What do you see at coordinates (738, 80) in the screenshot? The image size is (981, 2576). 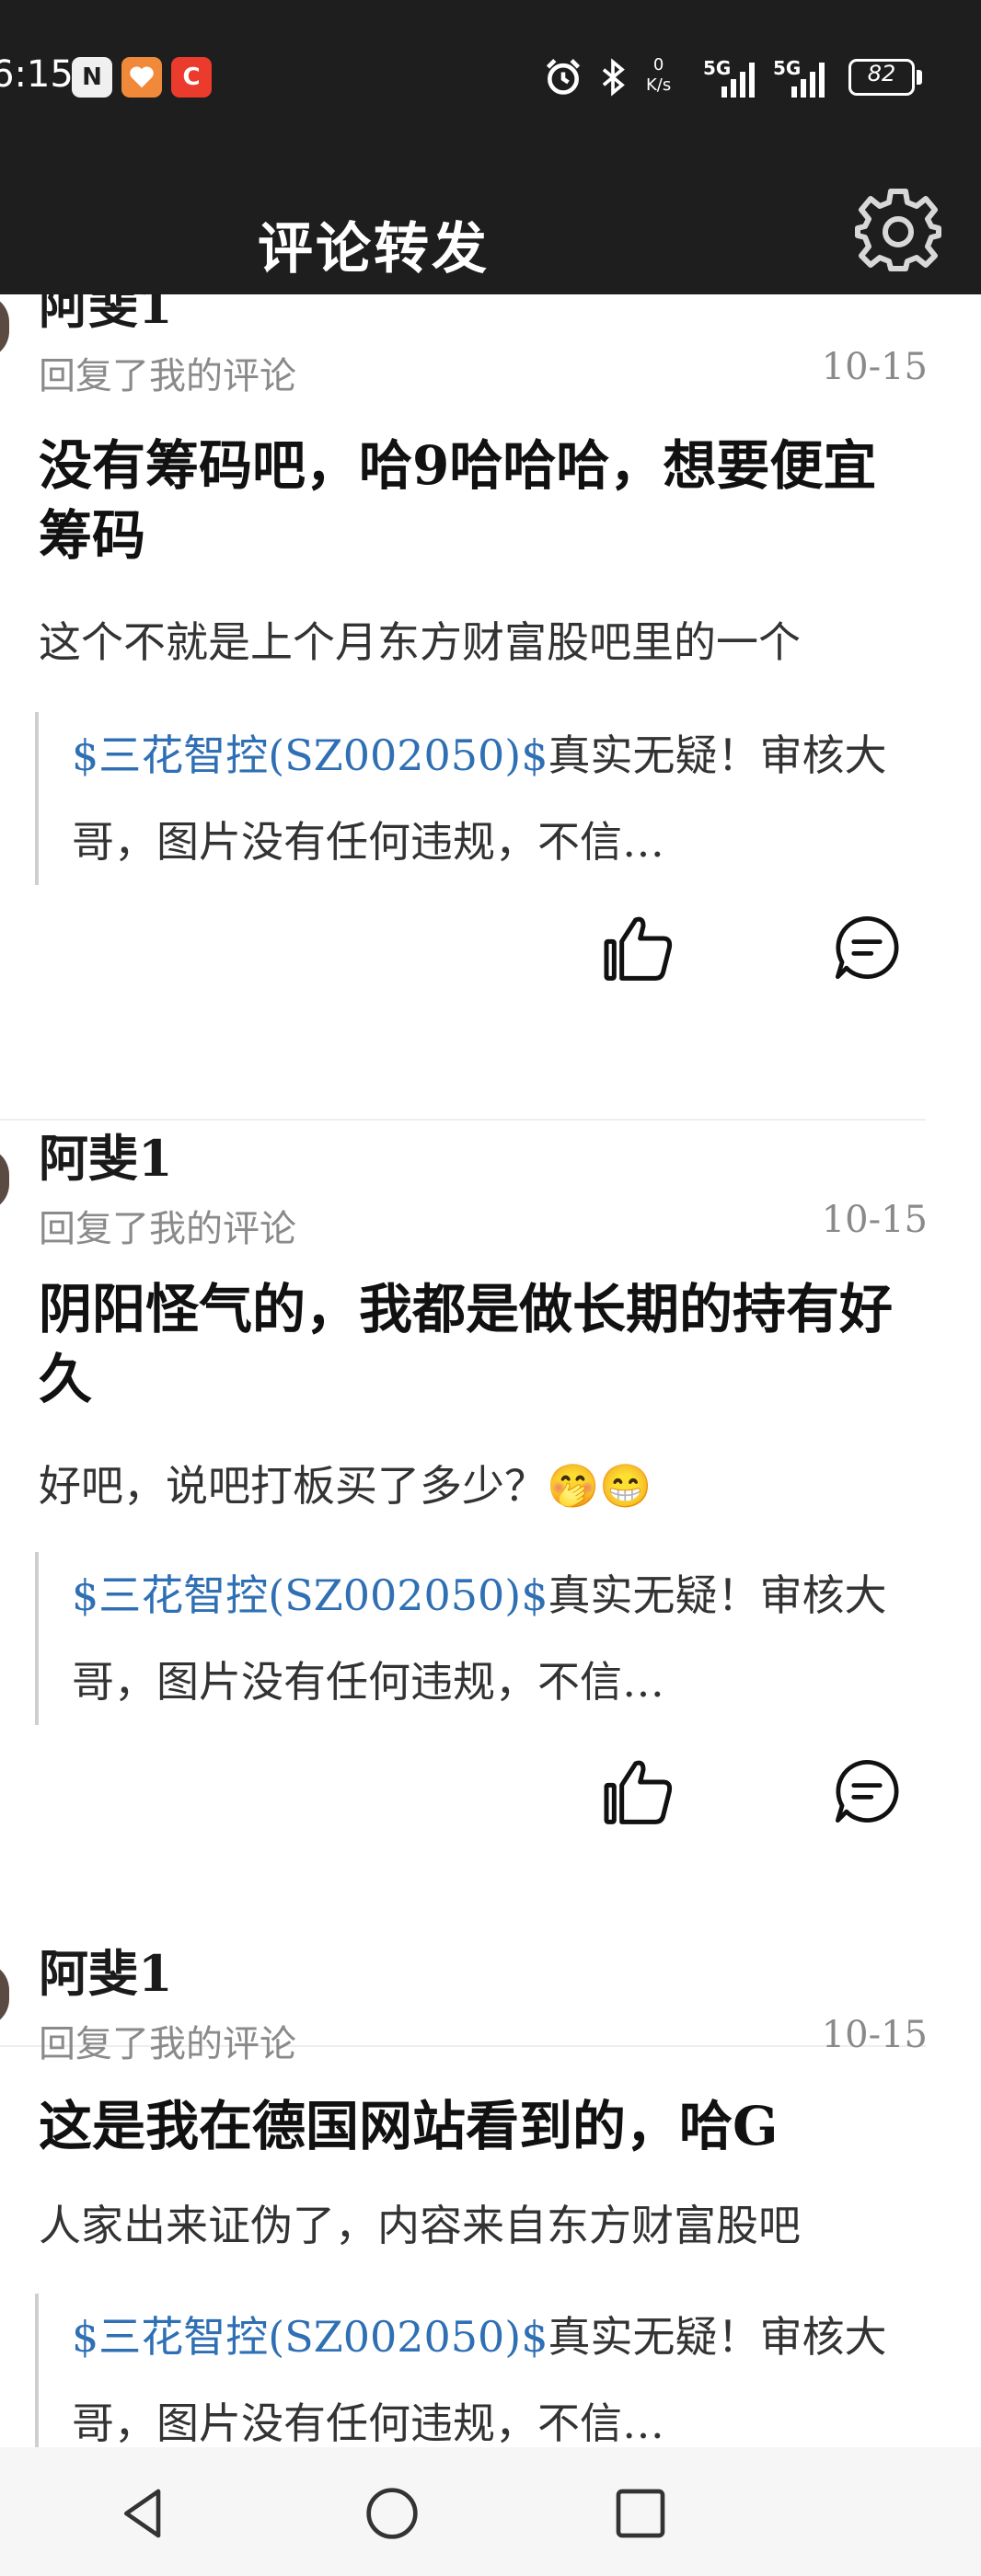 I see `signal-bars-1-icon` at bounding box center [738, 80].